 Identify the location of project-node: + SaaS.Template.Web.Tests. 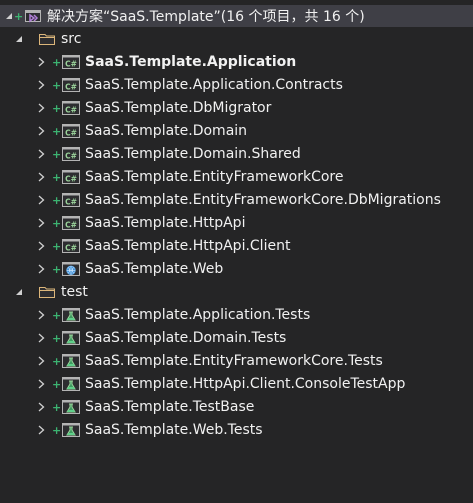
(236, 430).